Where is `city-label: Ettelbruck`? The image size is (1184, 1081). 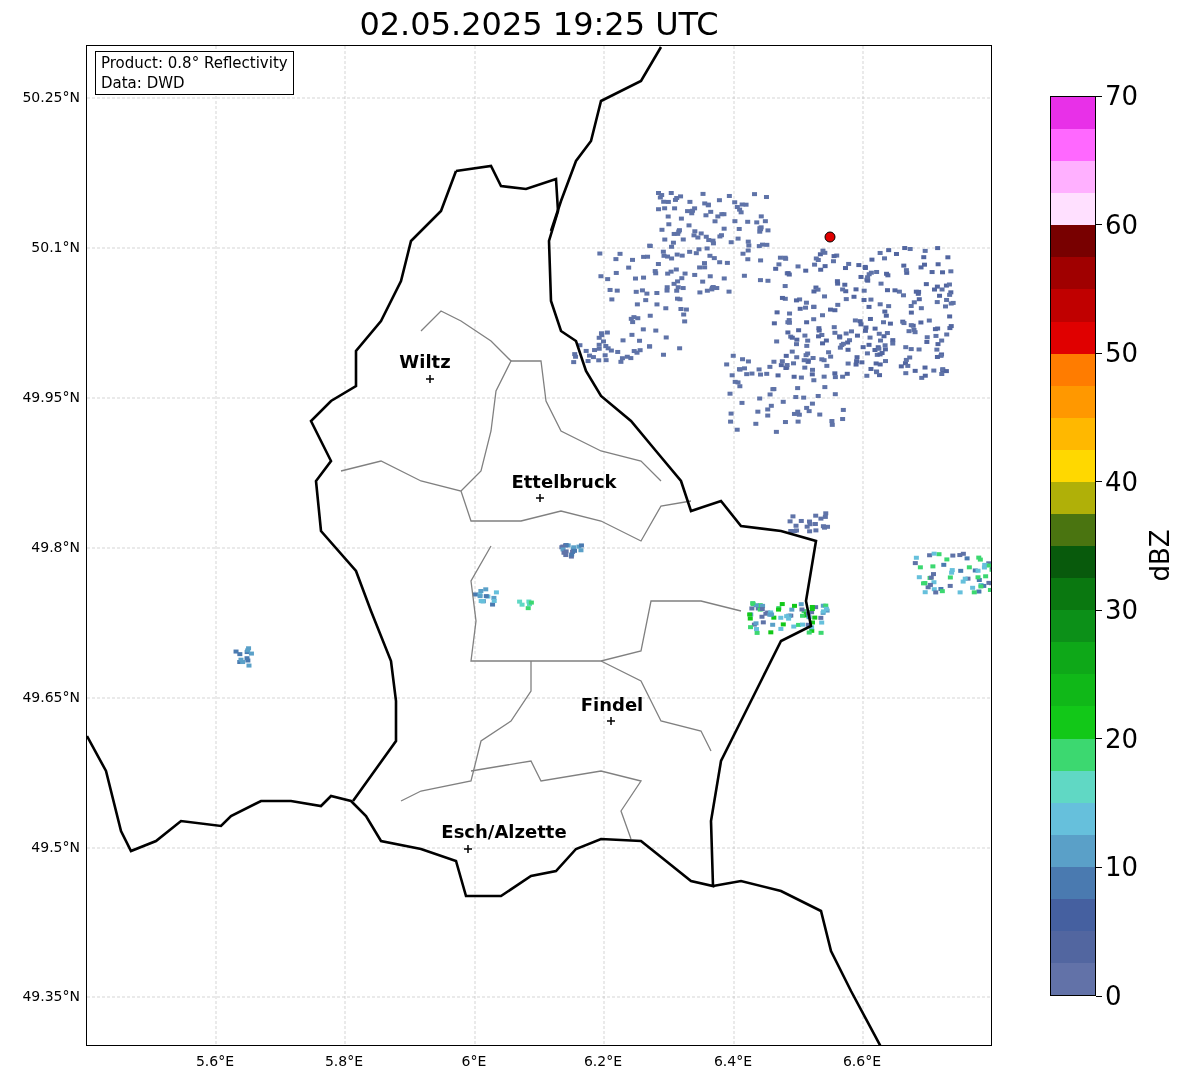
city-label: Ettelbruck is located at coordinates (564, 481).